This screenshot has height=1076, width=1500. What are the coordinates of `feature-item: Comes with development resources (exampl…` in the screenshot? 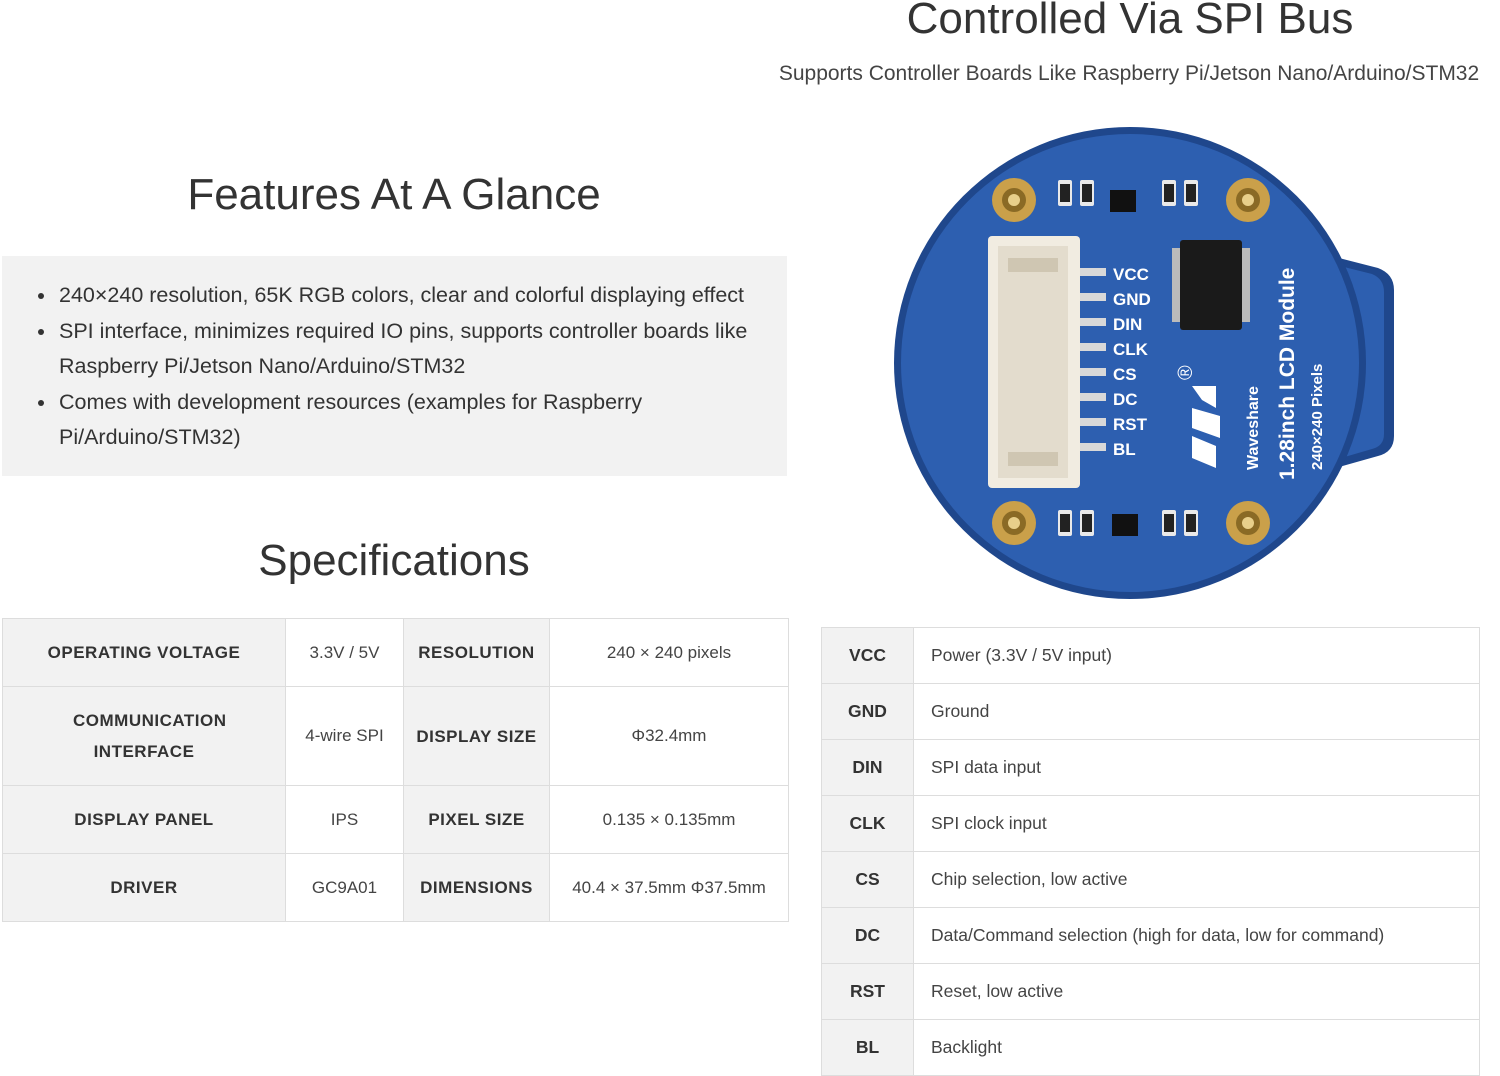 It's located at (412, 420).